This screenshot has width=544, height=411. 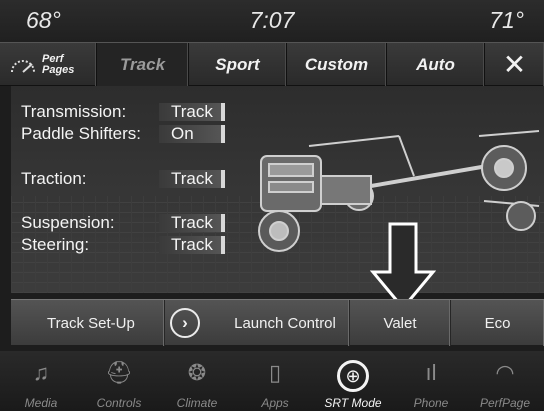 I want to click on setting-value-paddle-shifters: On, so click(x=192, y=134).